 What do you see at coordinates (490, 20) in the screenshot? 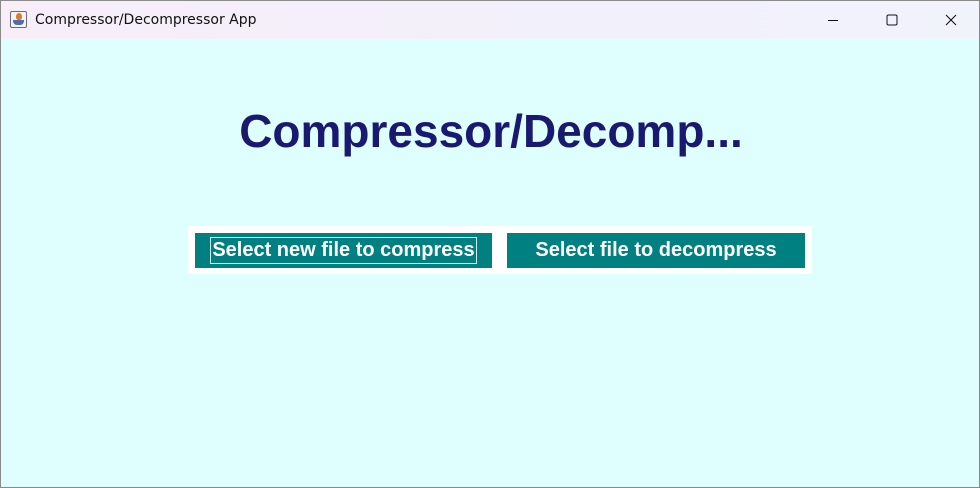
I see `title-bar: Compressor/Decompressor App` at bounding box center [490, 20].